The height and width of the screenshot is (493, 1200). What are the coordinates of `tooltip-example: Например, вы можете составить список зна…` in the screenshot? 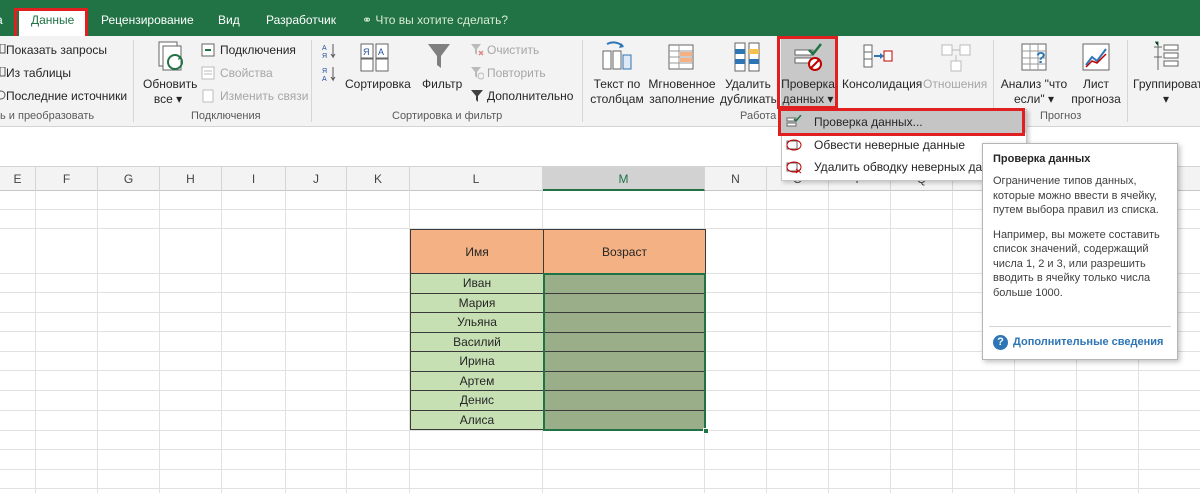 It's located at (1076, 263).